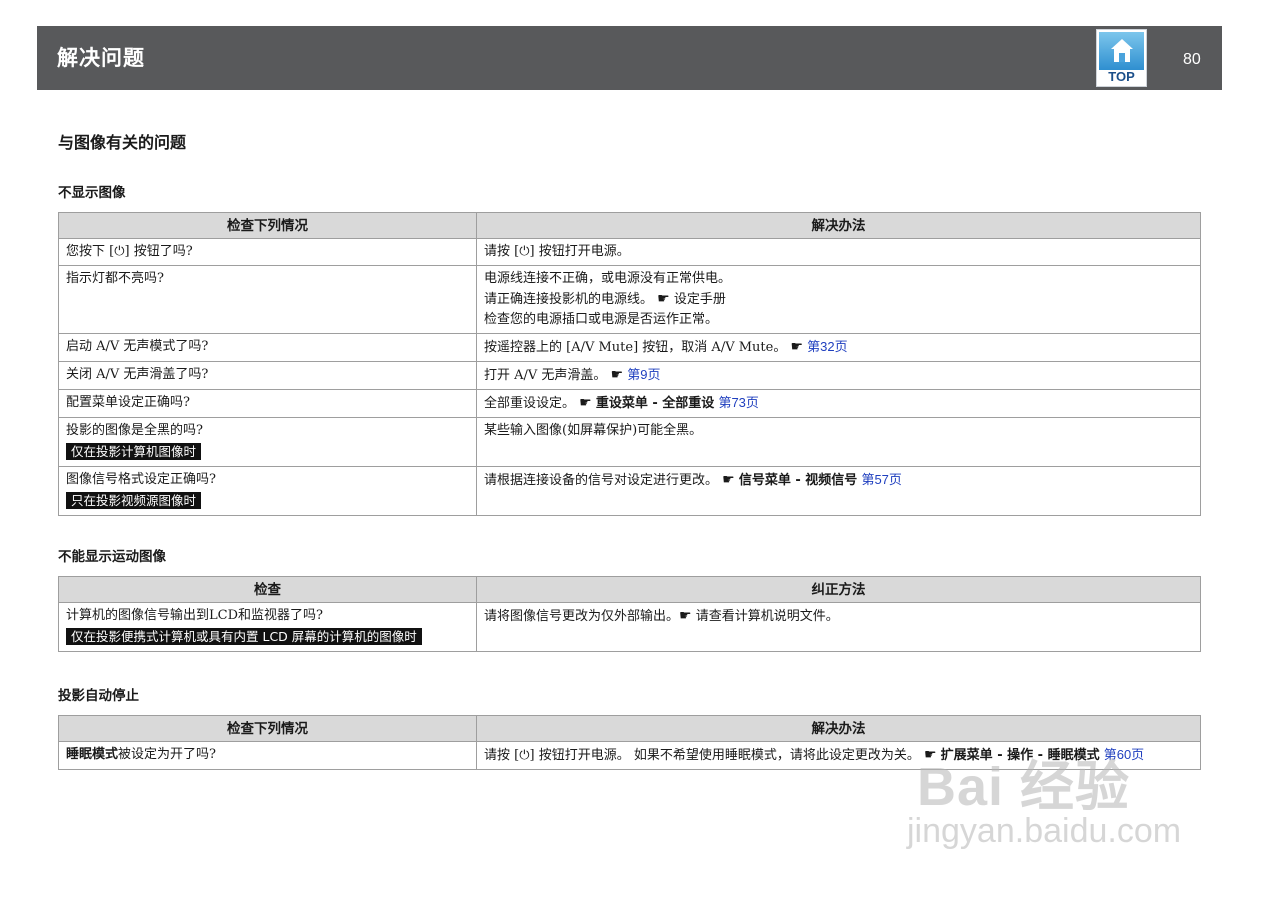 This screenshot has height=905, width=1280. I want to click on check-cell: 关闭 A/V 无声滑盖了吗?, so click(267, 375).